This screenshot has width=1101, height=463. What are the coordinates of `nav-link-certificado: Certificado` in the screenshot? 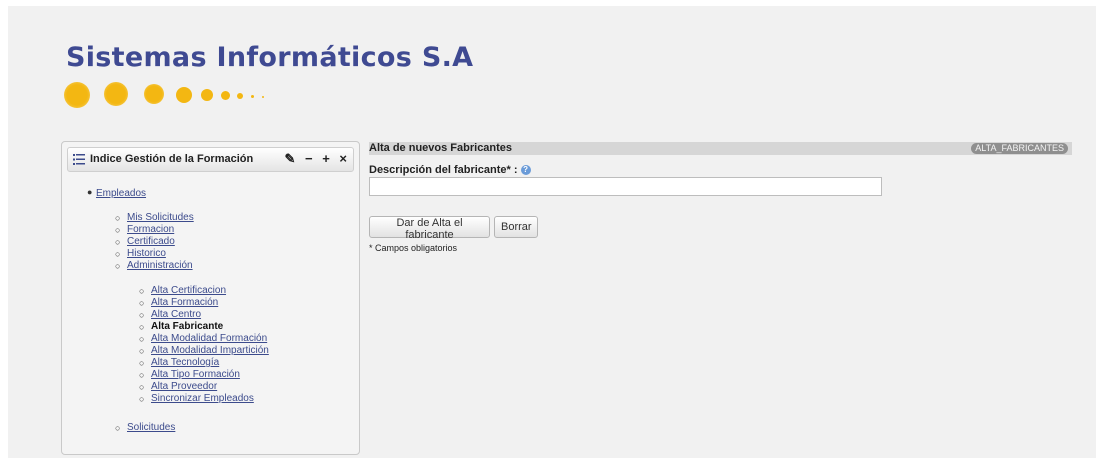 It's located at (151, 241).